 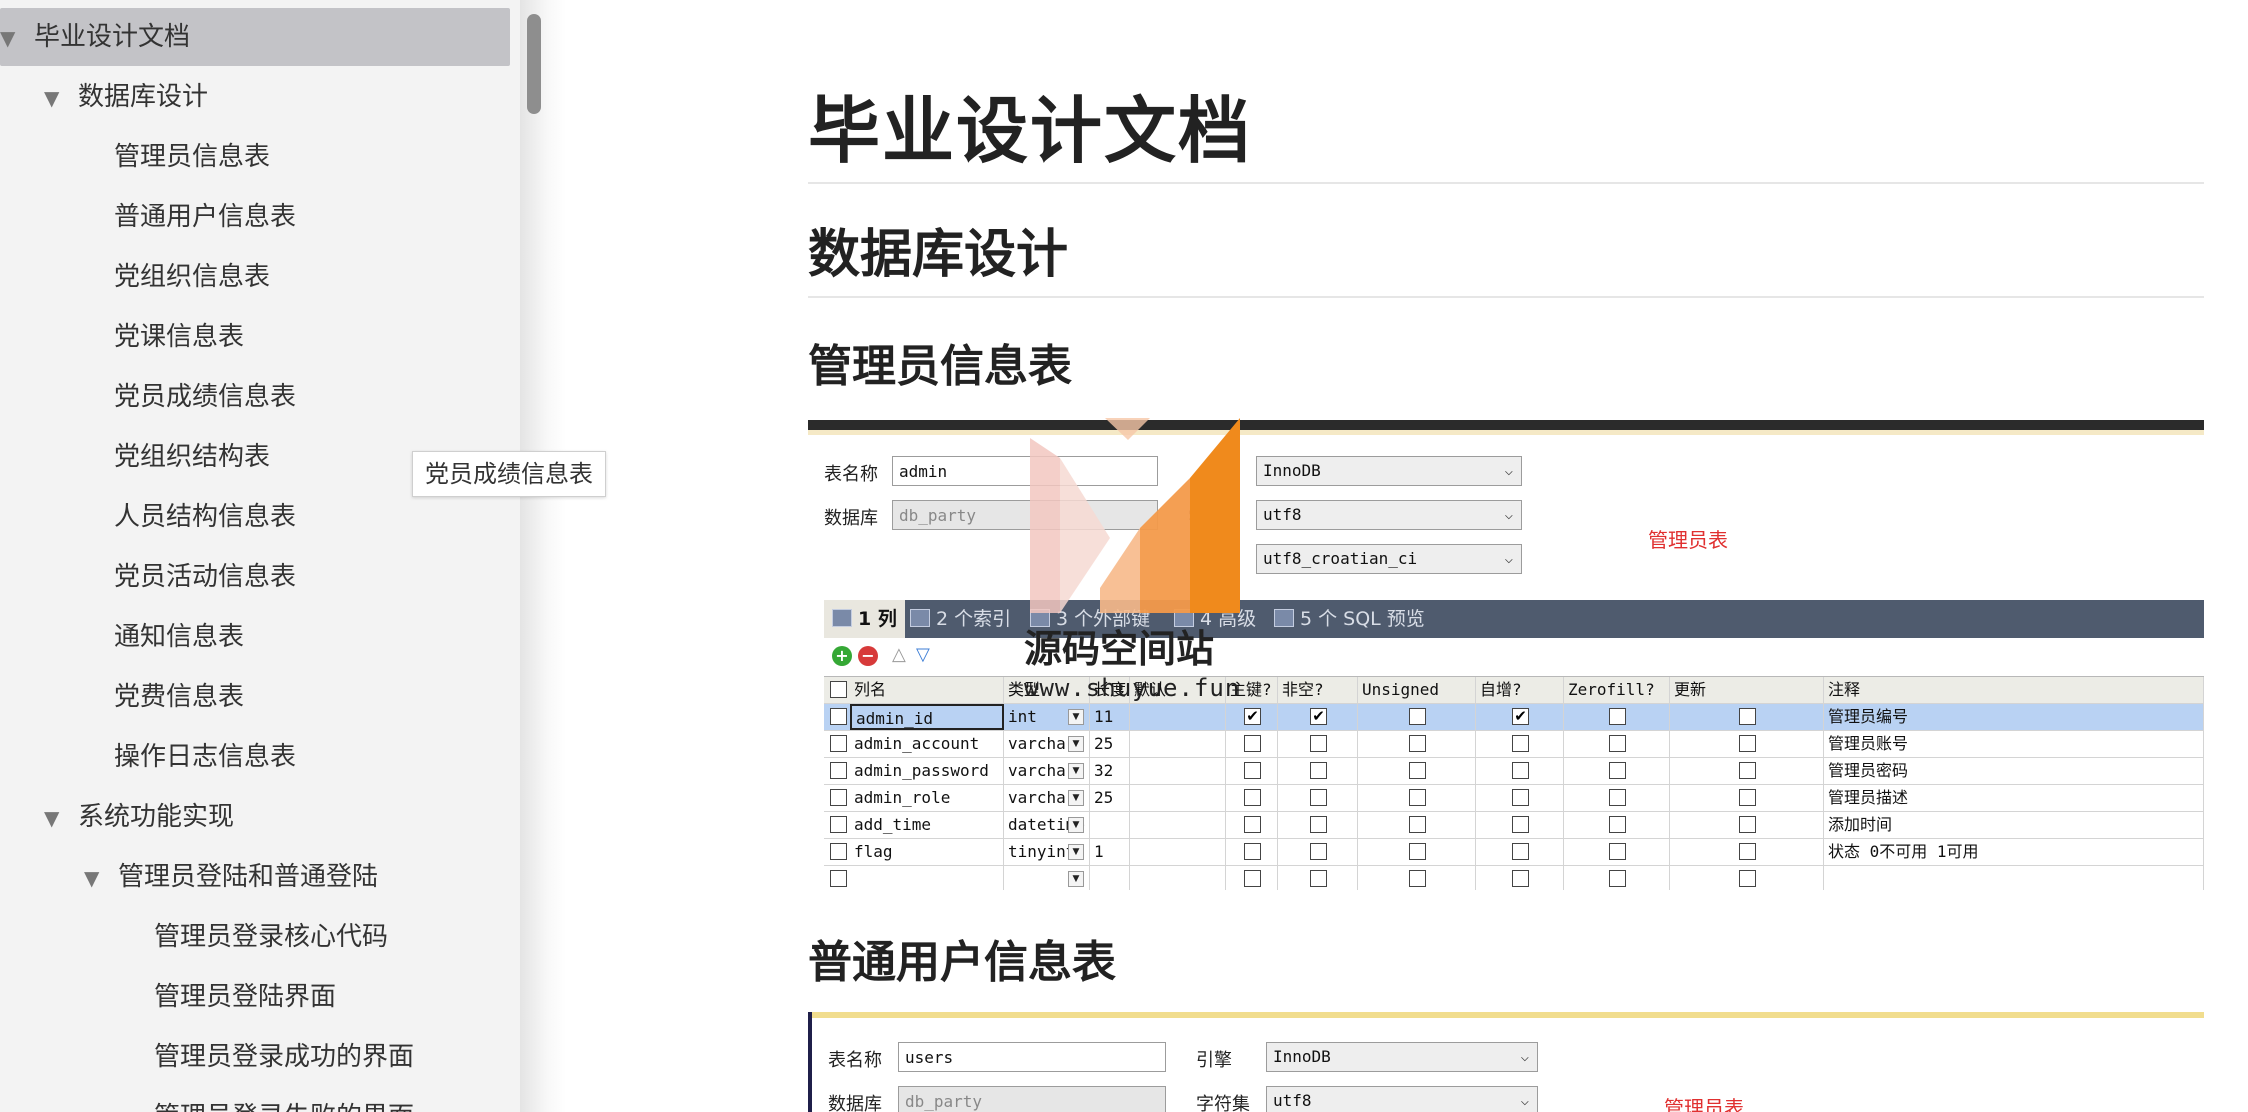 What do you see at coordinates (205, 517) in the screenshot?
I see `outline-item: 人员结构信息表` at bounding box center [205, 517].